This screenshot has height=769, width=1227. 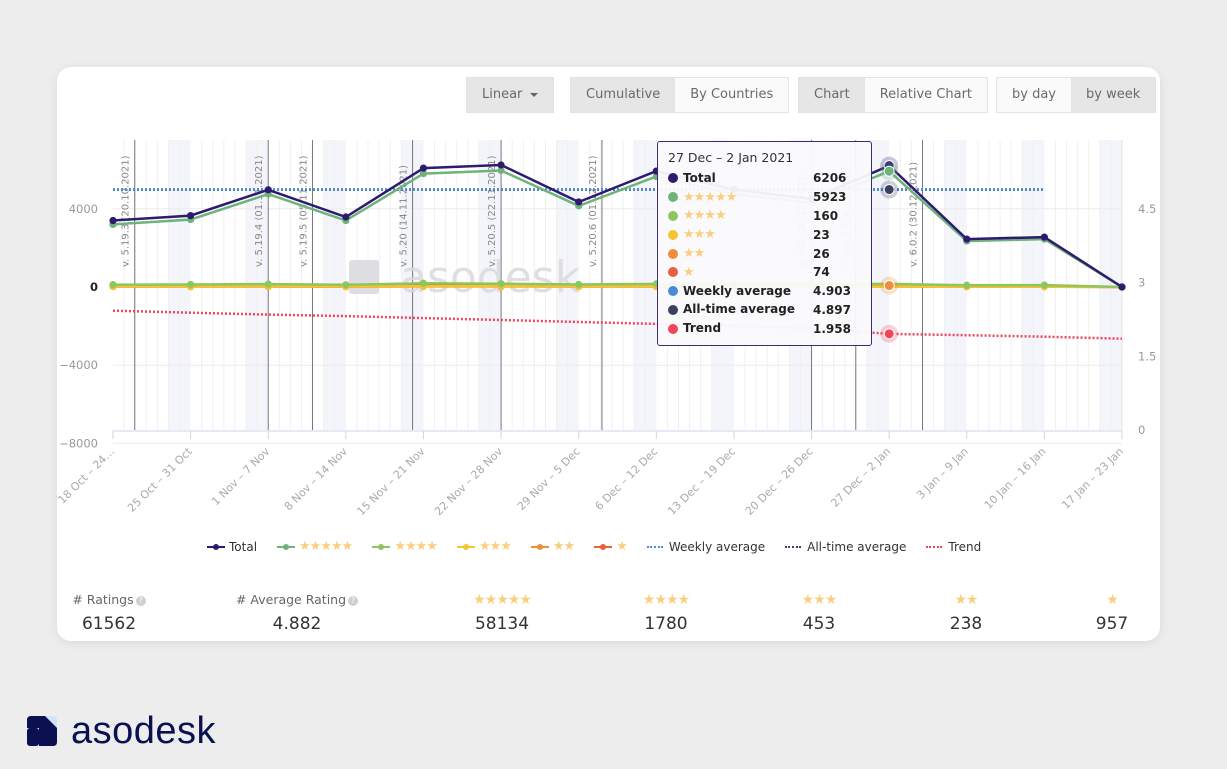 I want to click on tooltip-row: ★★★ 23, so click(x=764, y=234).